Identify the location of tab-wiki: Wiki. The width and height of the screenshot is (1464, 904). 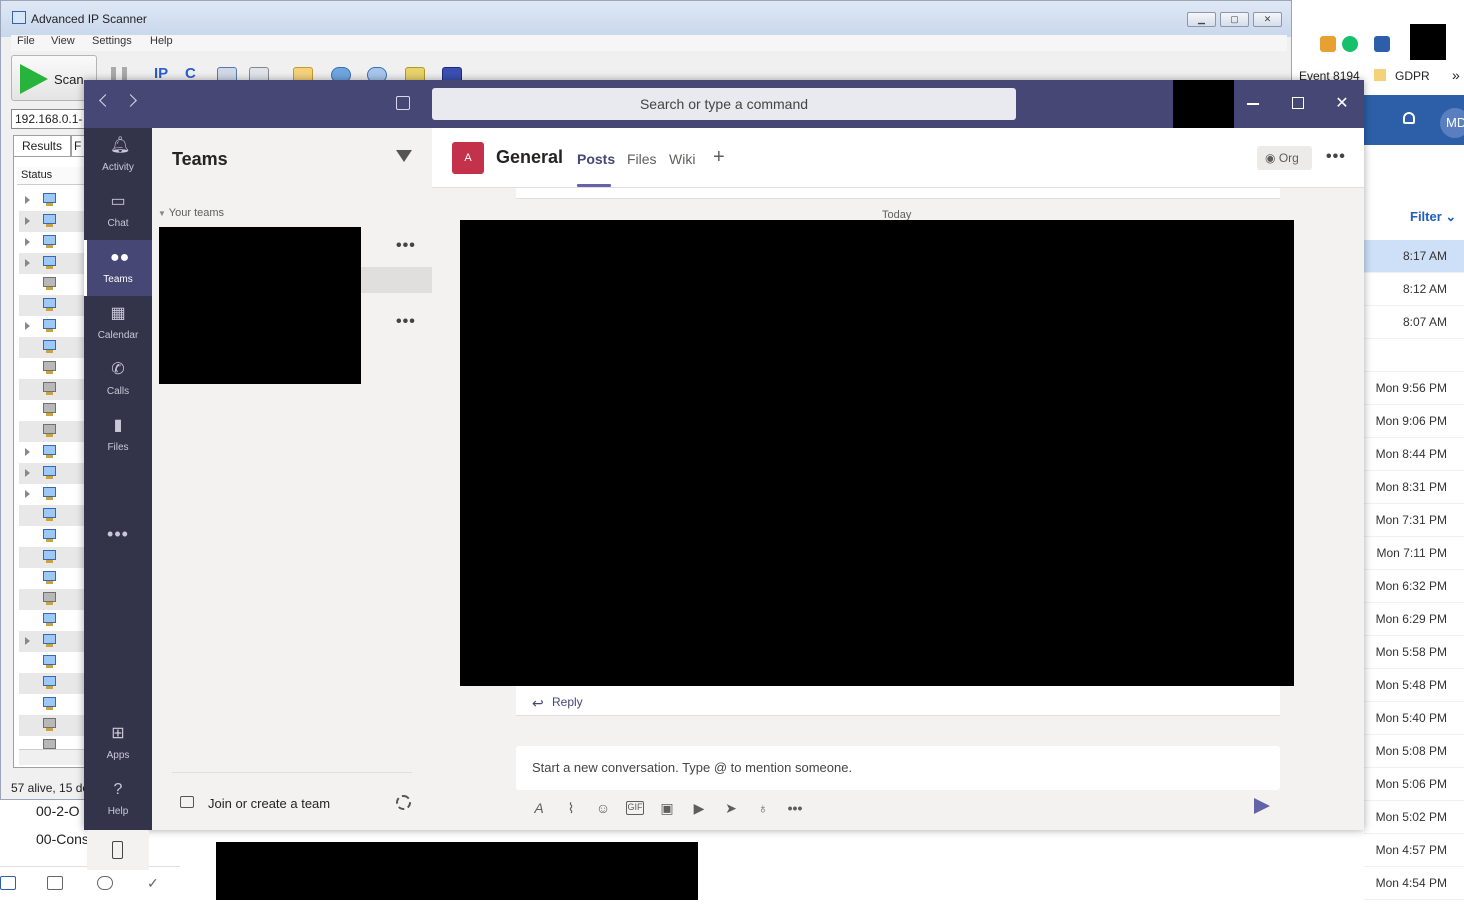
(682, 159).